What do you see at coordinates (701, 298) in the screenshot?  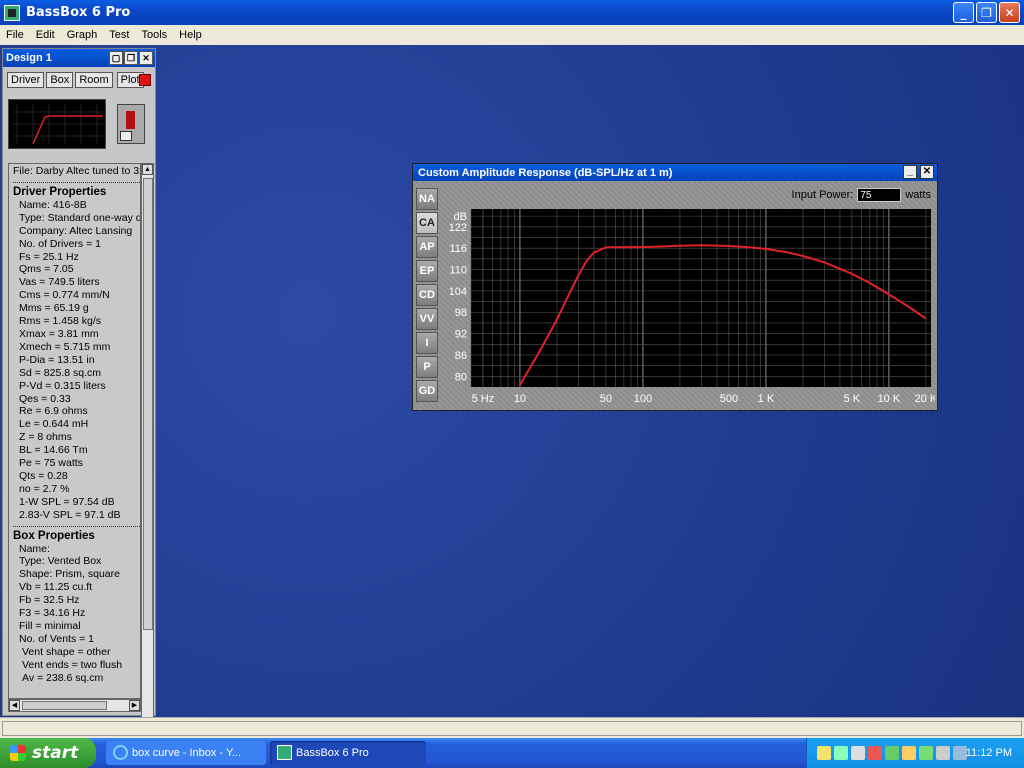 I see `plot-area` at bounding box center [701, 298].